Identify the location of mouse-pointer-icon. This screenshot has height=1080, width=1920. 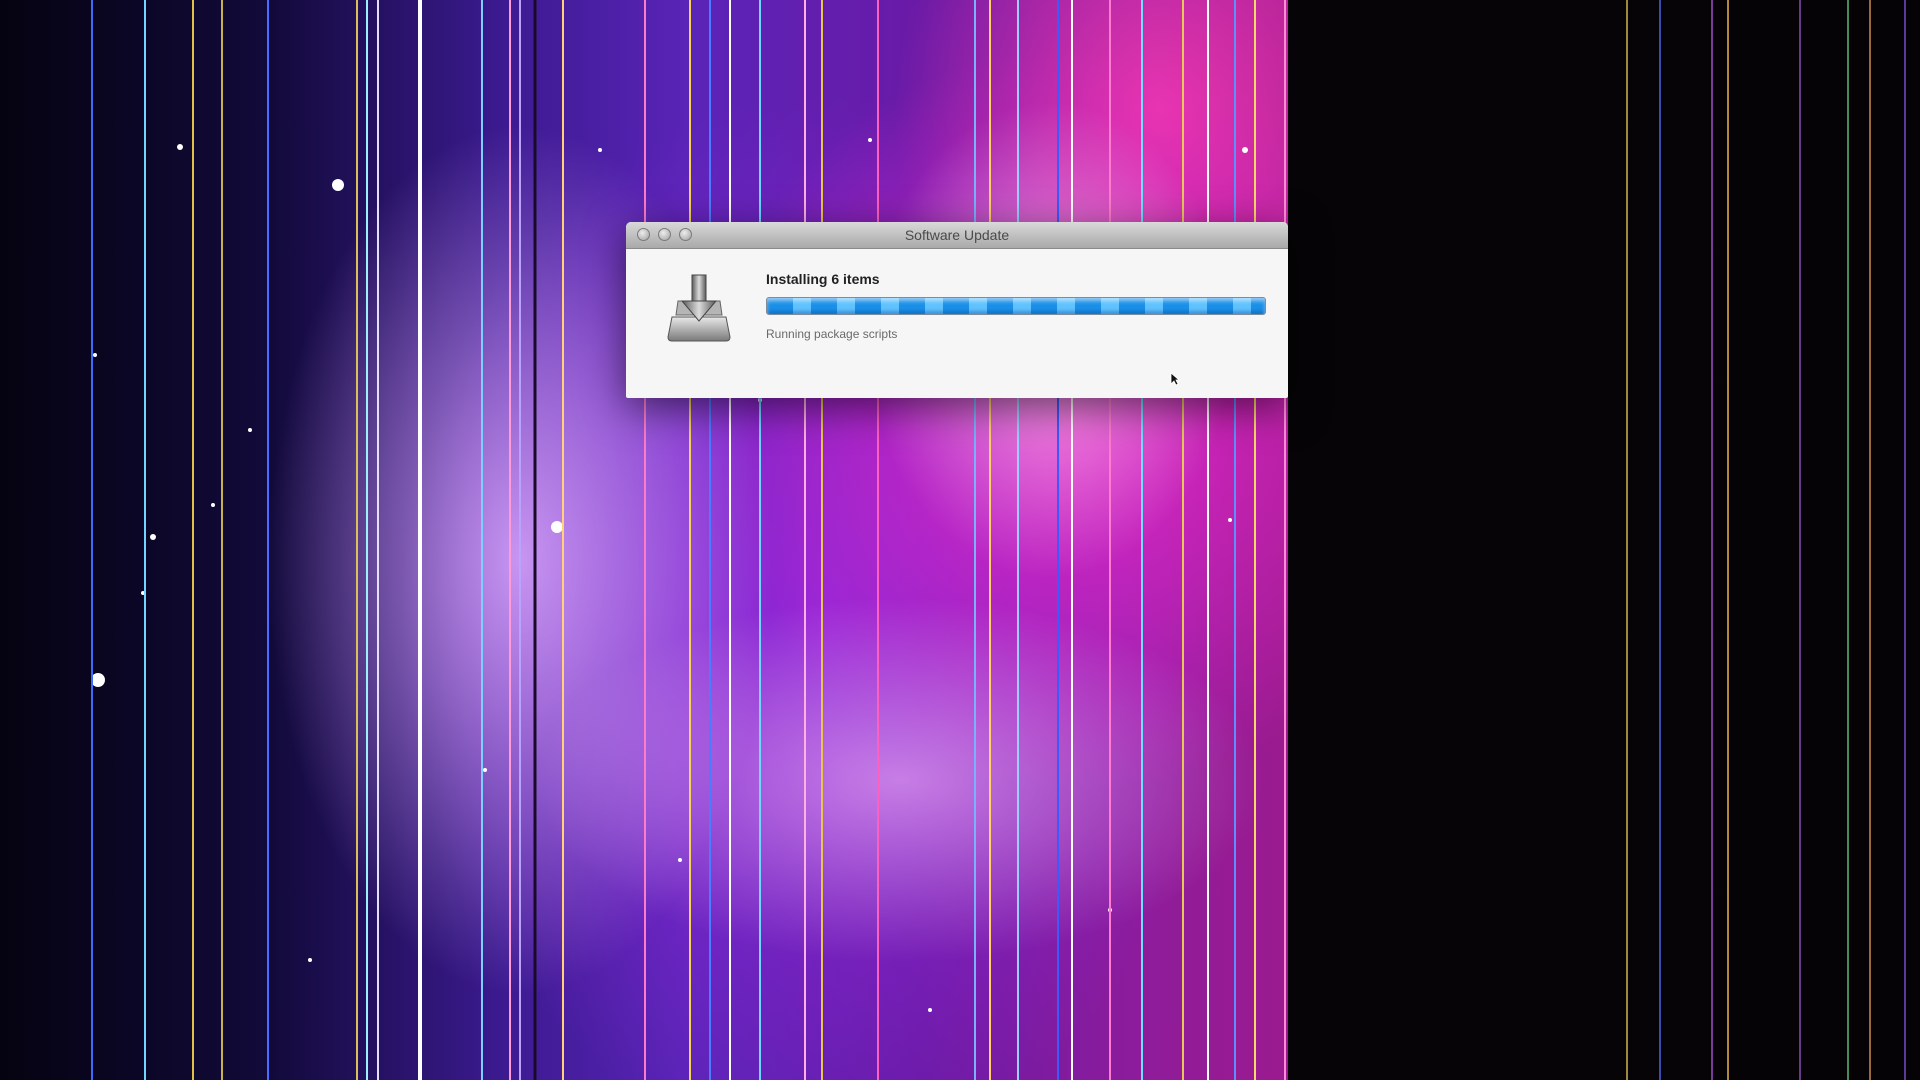
(1175, 379).